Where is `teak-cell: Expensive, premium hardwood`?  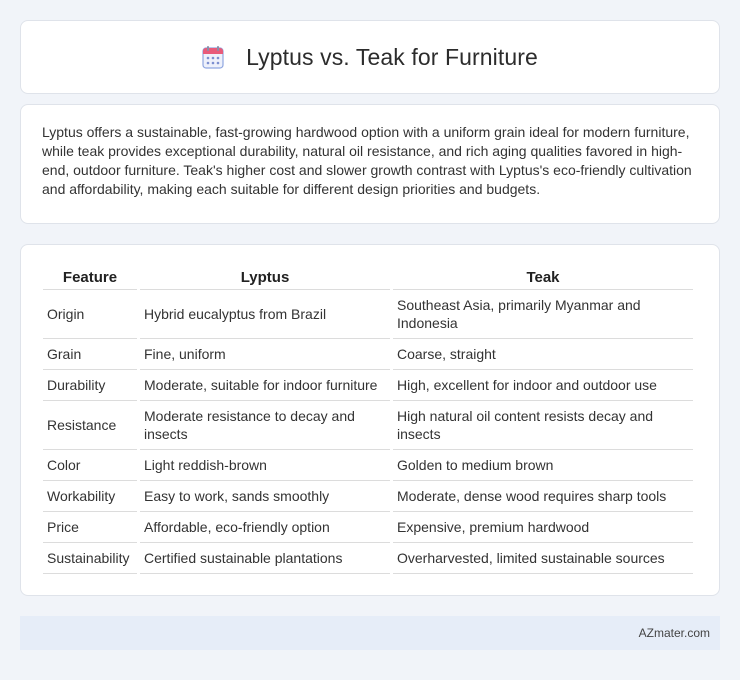 teak-cell: Expensive, premium hardwood is located at coordinates (543, 527).